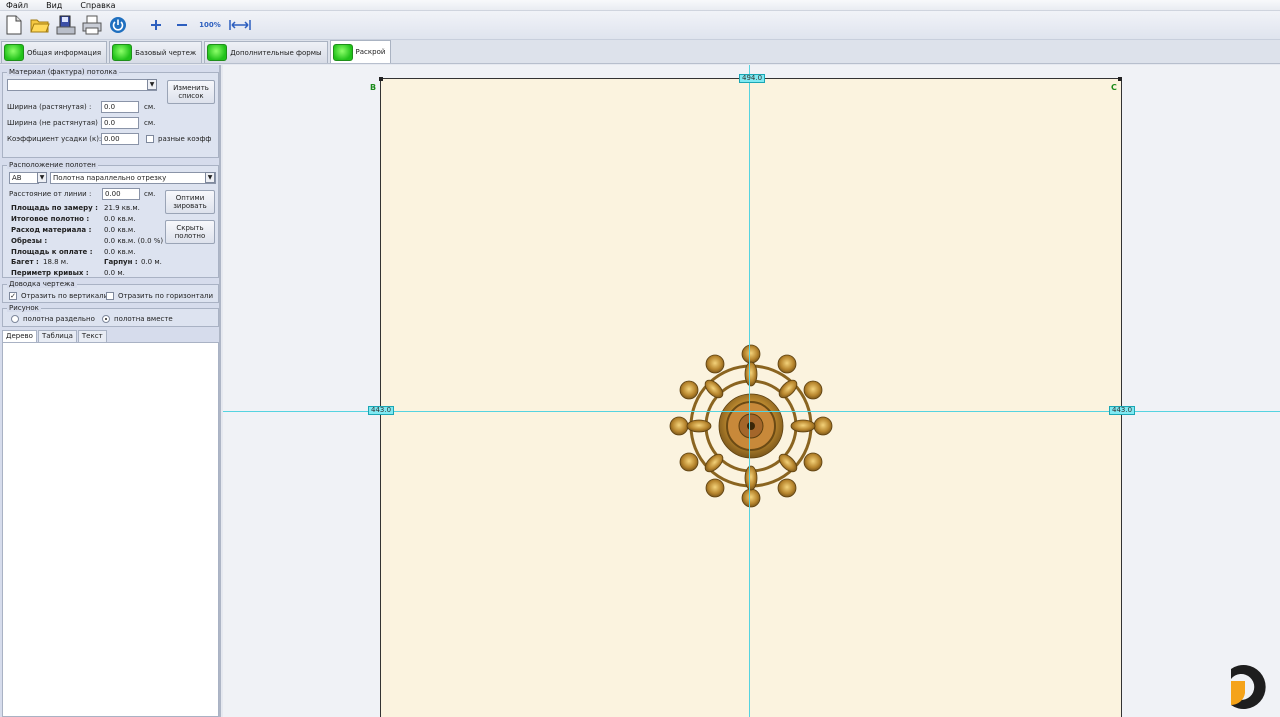  What do you see at coordinates (133, 178) in the screenshot?
I see `orientation-select: Полотна параллельно отрезку` at bounding box center [133, 178].